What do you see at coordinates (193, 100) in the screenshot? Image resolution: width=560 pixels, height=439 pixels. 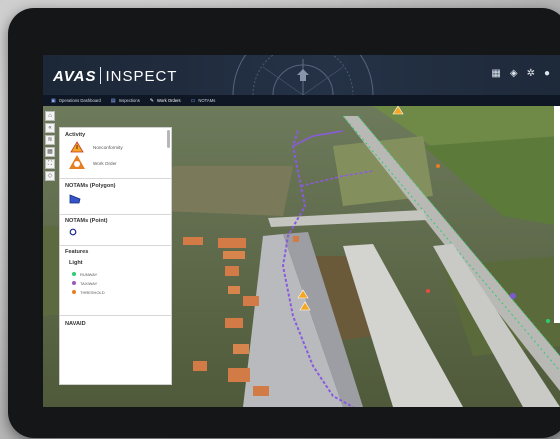 I see `message-icon: ▭` at bounding box center [193, 100].